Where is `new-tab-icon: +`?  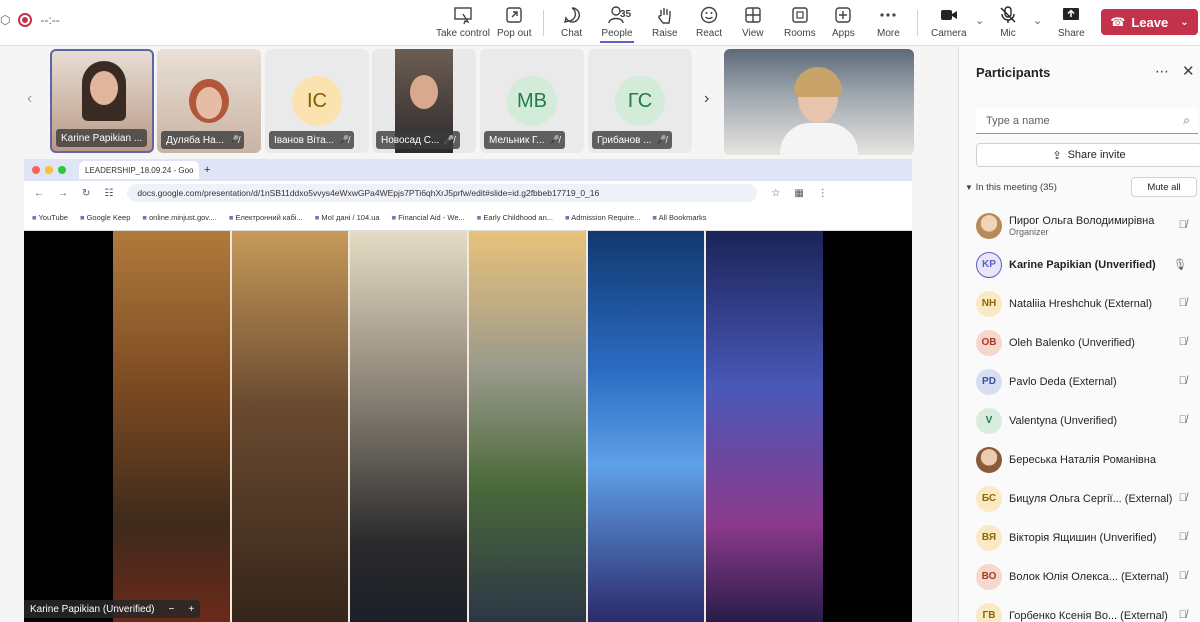
new-tab-icon: + is located at coordinates (207, 170).